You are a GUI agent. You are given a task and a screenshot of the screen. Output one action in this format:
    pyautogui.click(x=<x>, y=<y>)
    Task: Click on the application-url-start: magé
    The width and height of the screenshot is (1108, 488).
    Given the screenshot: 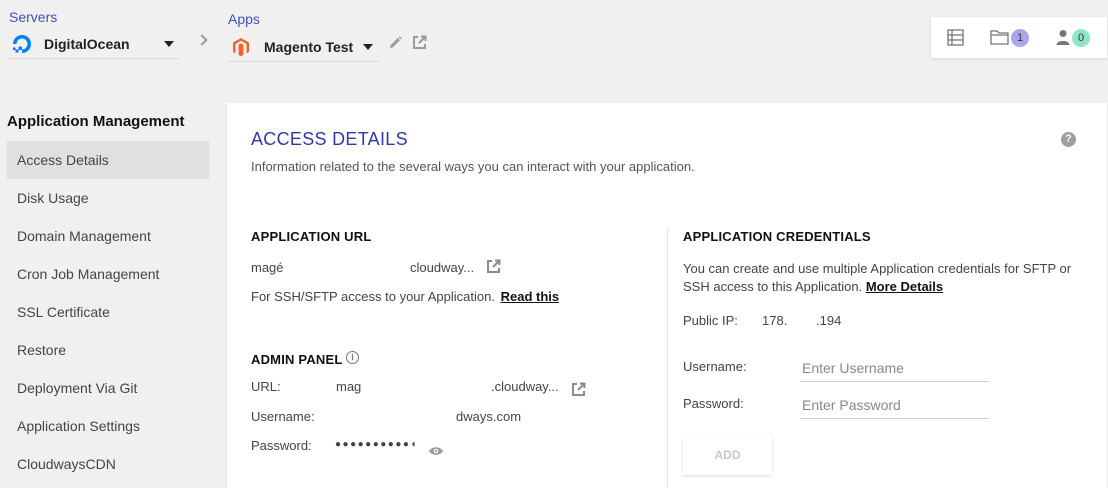 What is the action you would take?
    pyautogui.click(x=267, y=267)
    